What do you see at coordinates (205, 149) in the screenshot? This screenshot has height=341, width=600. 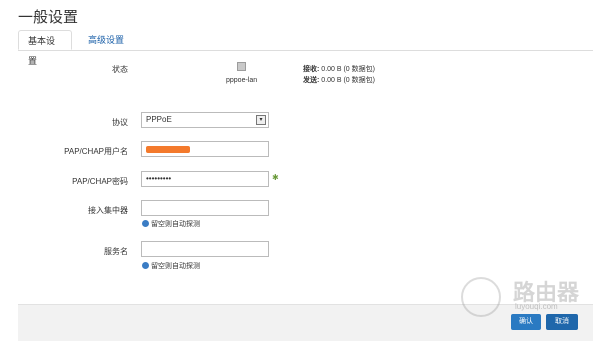 I see `username-field` at bounding box center [205, 149].